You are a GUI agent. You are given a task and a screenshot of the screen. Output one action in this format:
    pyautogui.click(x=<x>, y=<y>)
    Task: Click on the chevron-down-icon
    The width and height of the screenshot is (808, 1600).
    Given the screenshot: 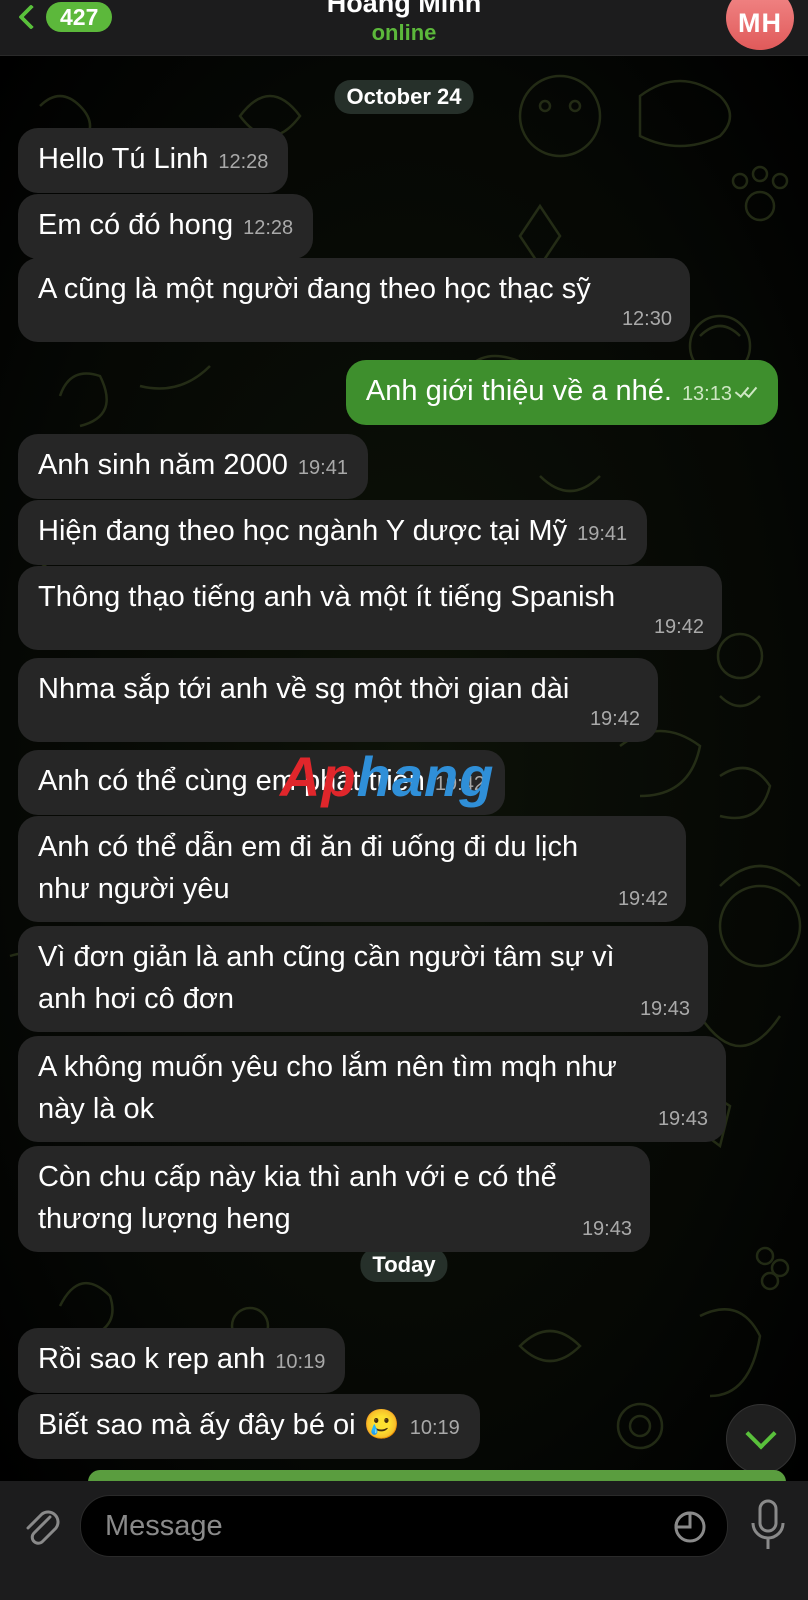 What is the action you would take?
    pyautogui.click(x=761, y=1434)
    